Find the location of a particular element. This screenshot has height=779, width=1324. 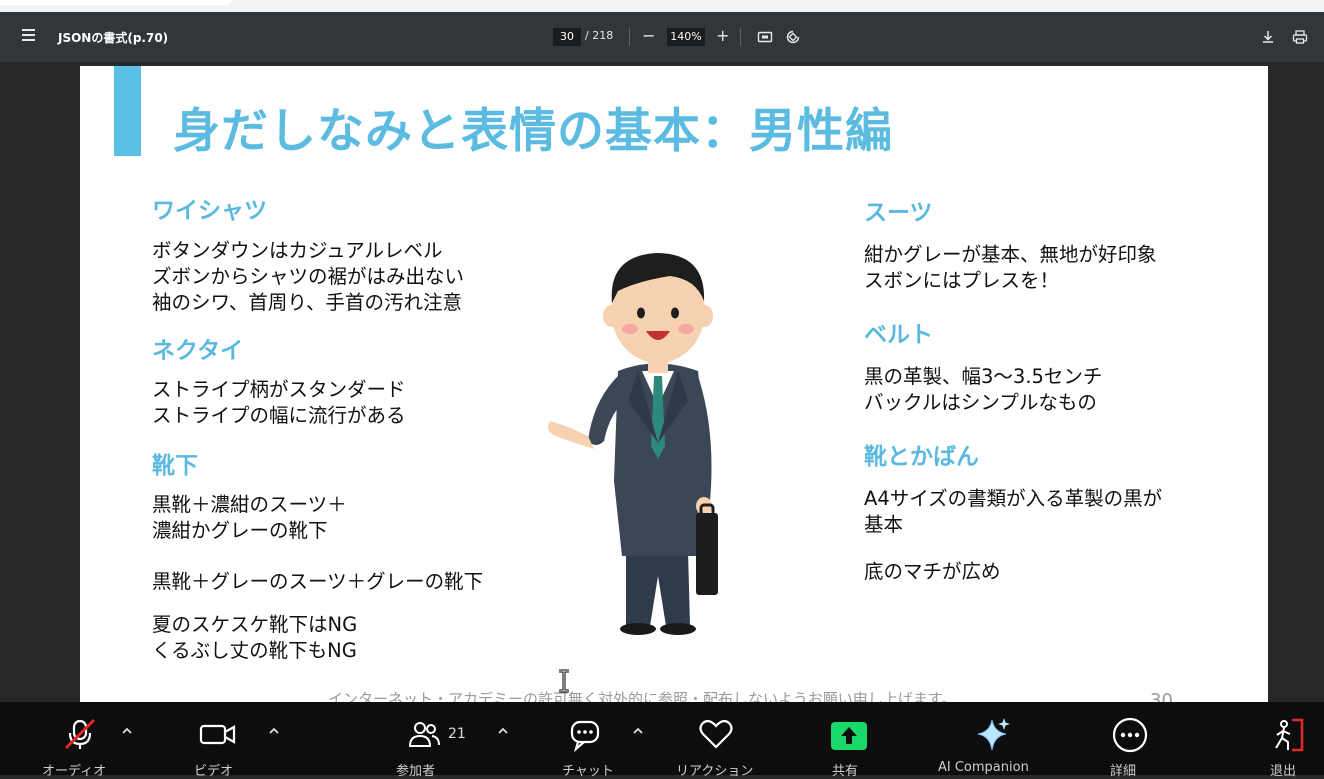

businessman-illustration is located at coordinates (633, 444).